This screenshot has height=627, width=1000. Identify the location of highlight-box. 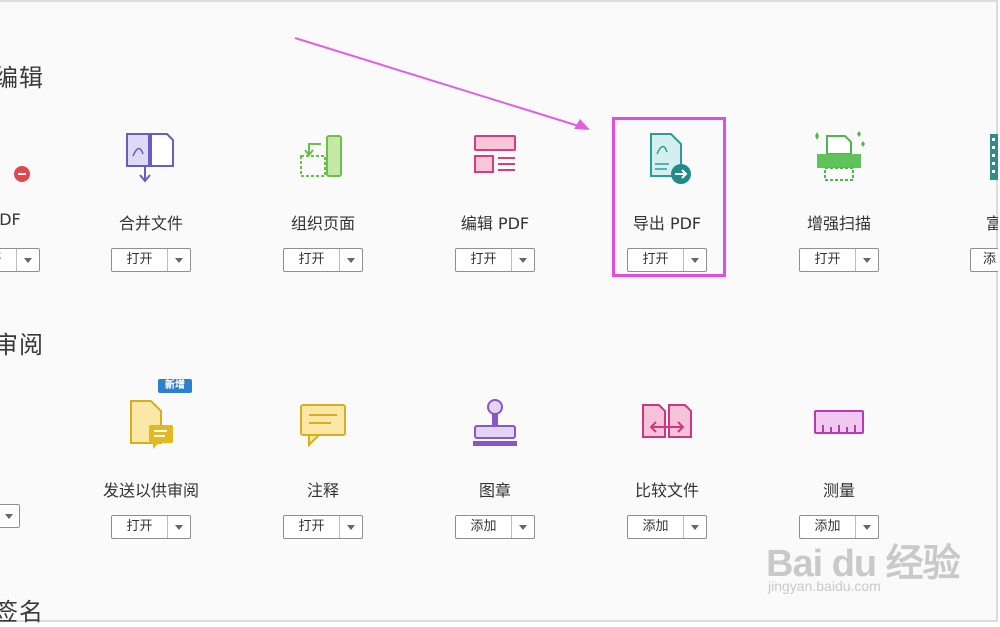
(669, 197).